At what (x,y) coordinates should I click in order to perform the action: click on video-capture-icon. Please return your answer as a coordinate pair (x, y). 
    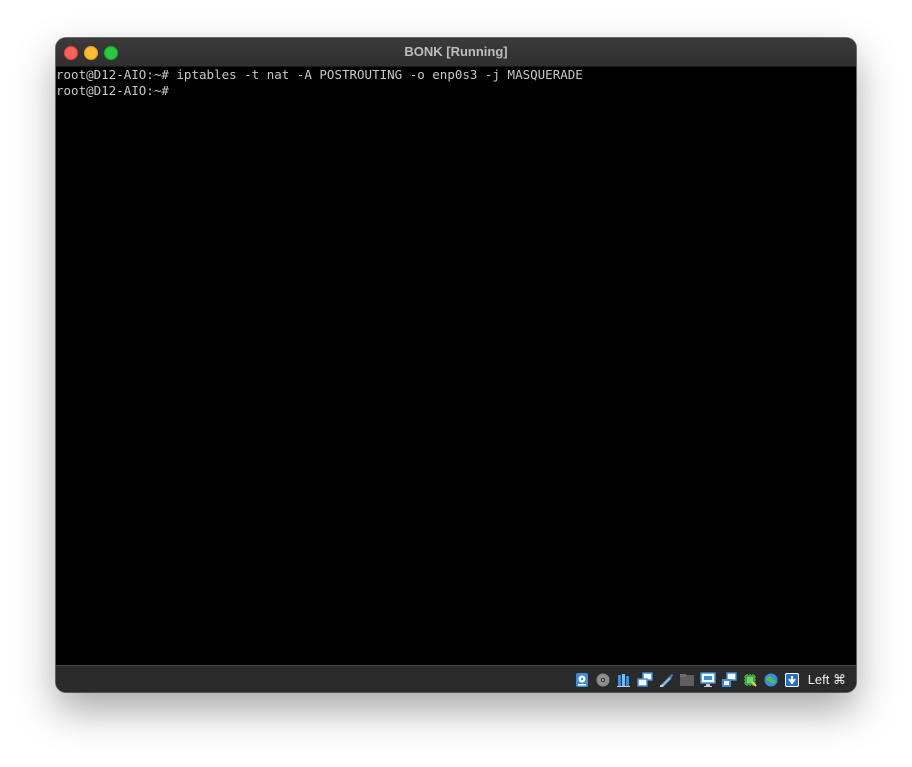
    Looking at the image, I should click on (729, 680).